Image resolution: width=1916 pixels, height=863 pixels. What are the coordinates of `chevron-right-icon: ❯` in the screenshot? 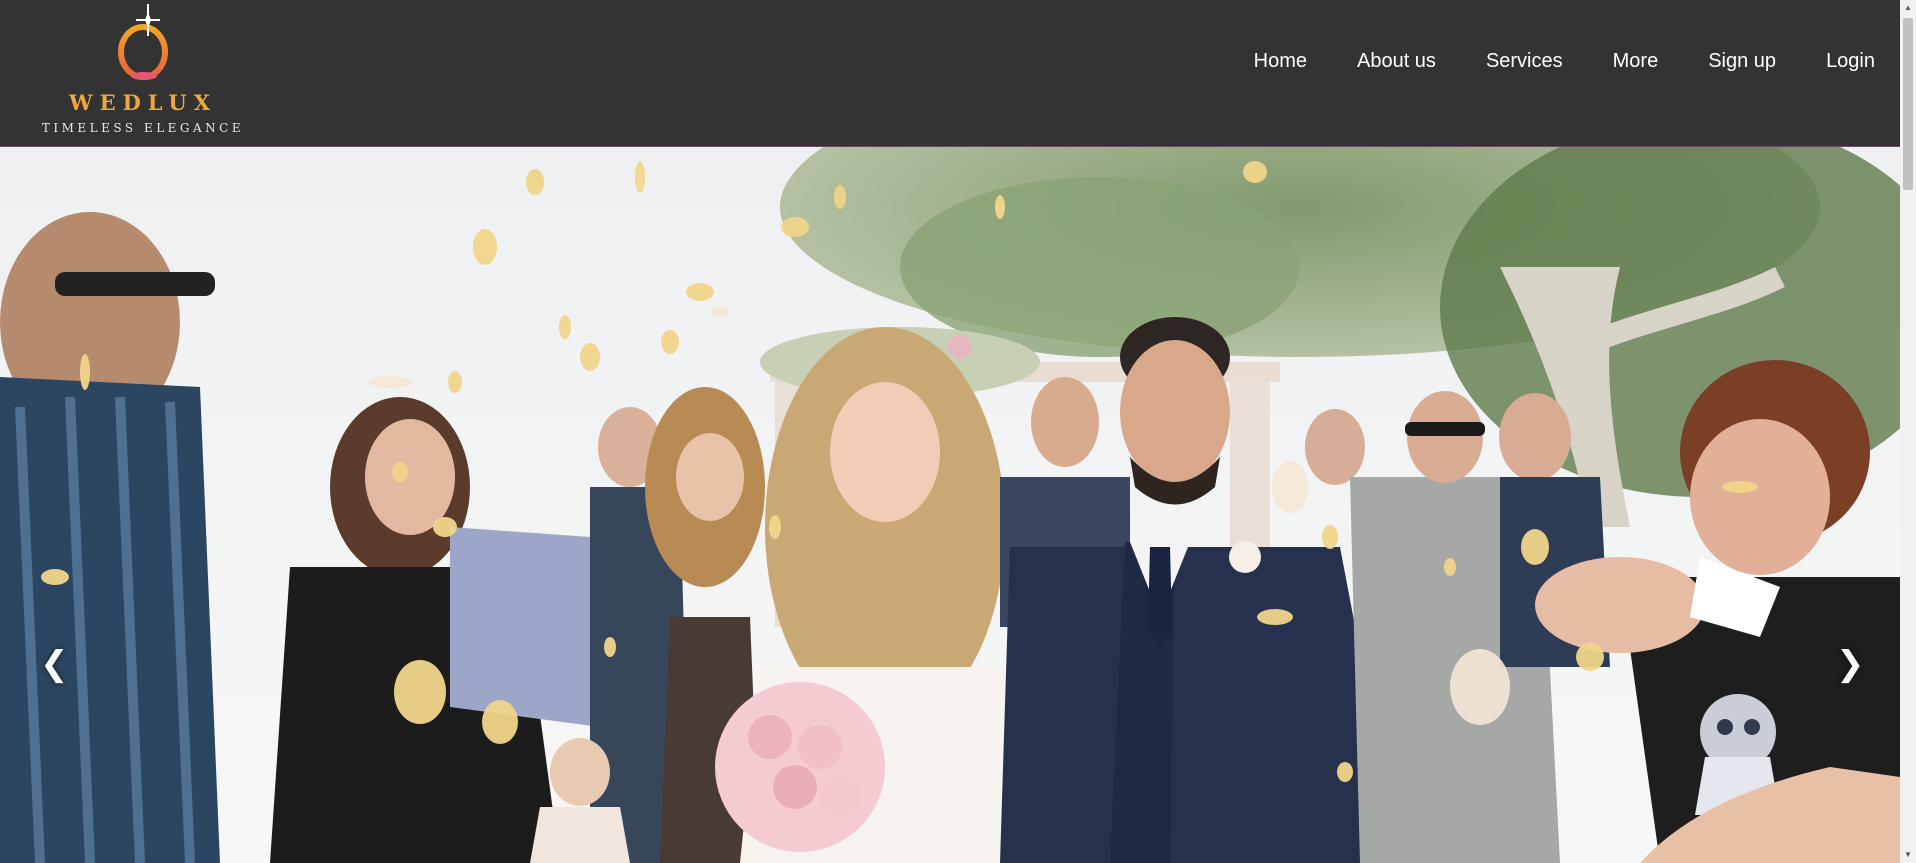 It's located at (1850, 664).